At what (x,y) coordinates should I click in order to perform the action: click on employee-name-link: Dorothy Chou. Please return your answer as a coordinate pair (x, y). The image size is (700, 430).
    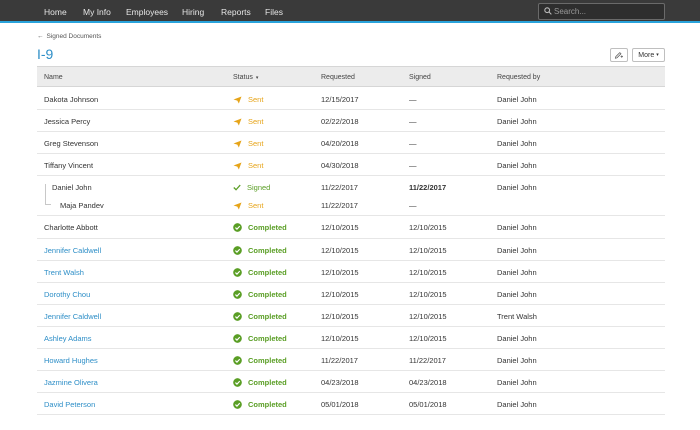
    Looking at the image, I should click on (67, 294).